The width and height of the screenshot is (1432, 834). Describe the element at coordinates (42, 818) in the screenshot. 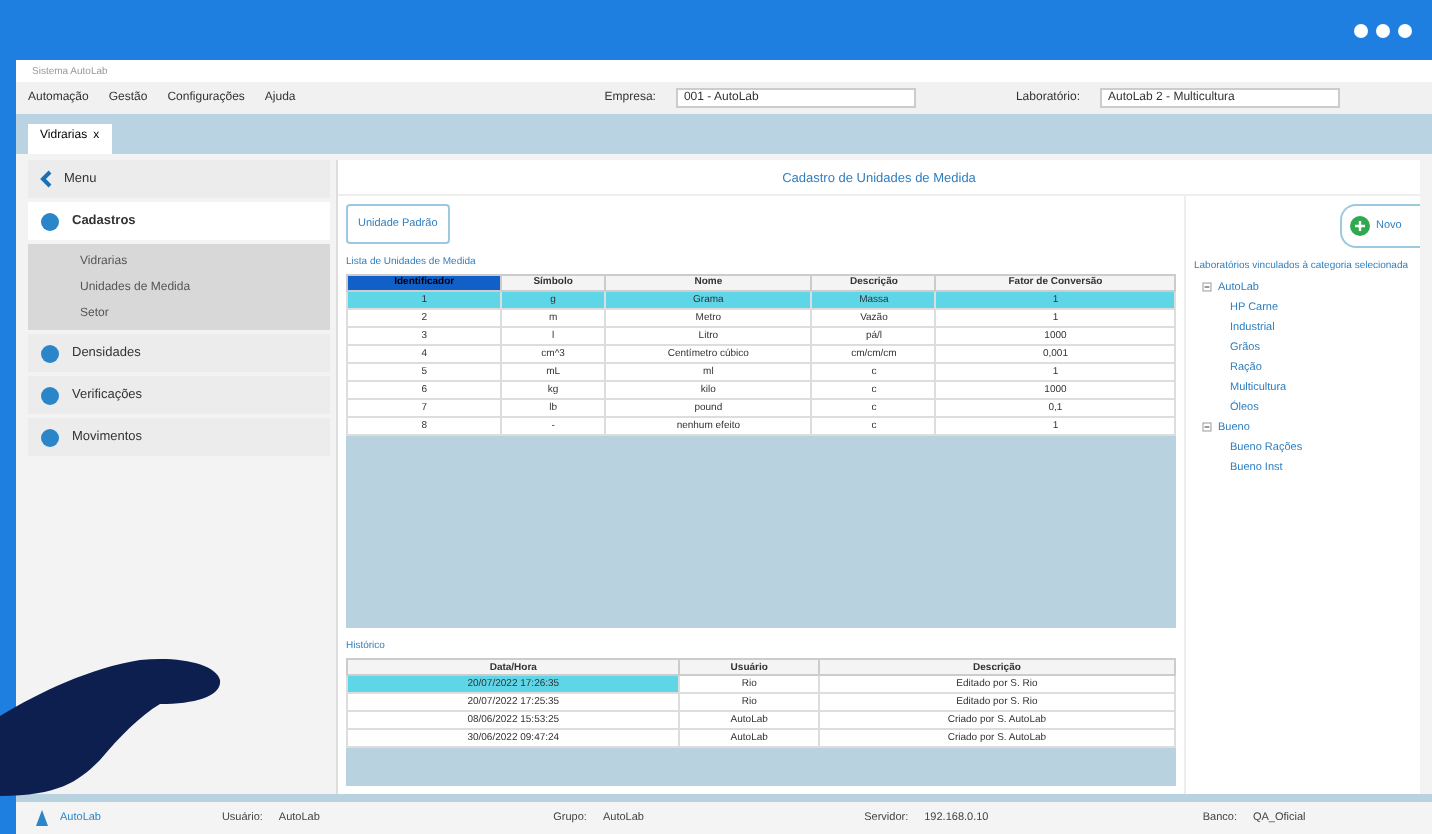

I see `logo-icon` at that location.